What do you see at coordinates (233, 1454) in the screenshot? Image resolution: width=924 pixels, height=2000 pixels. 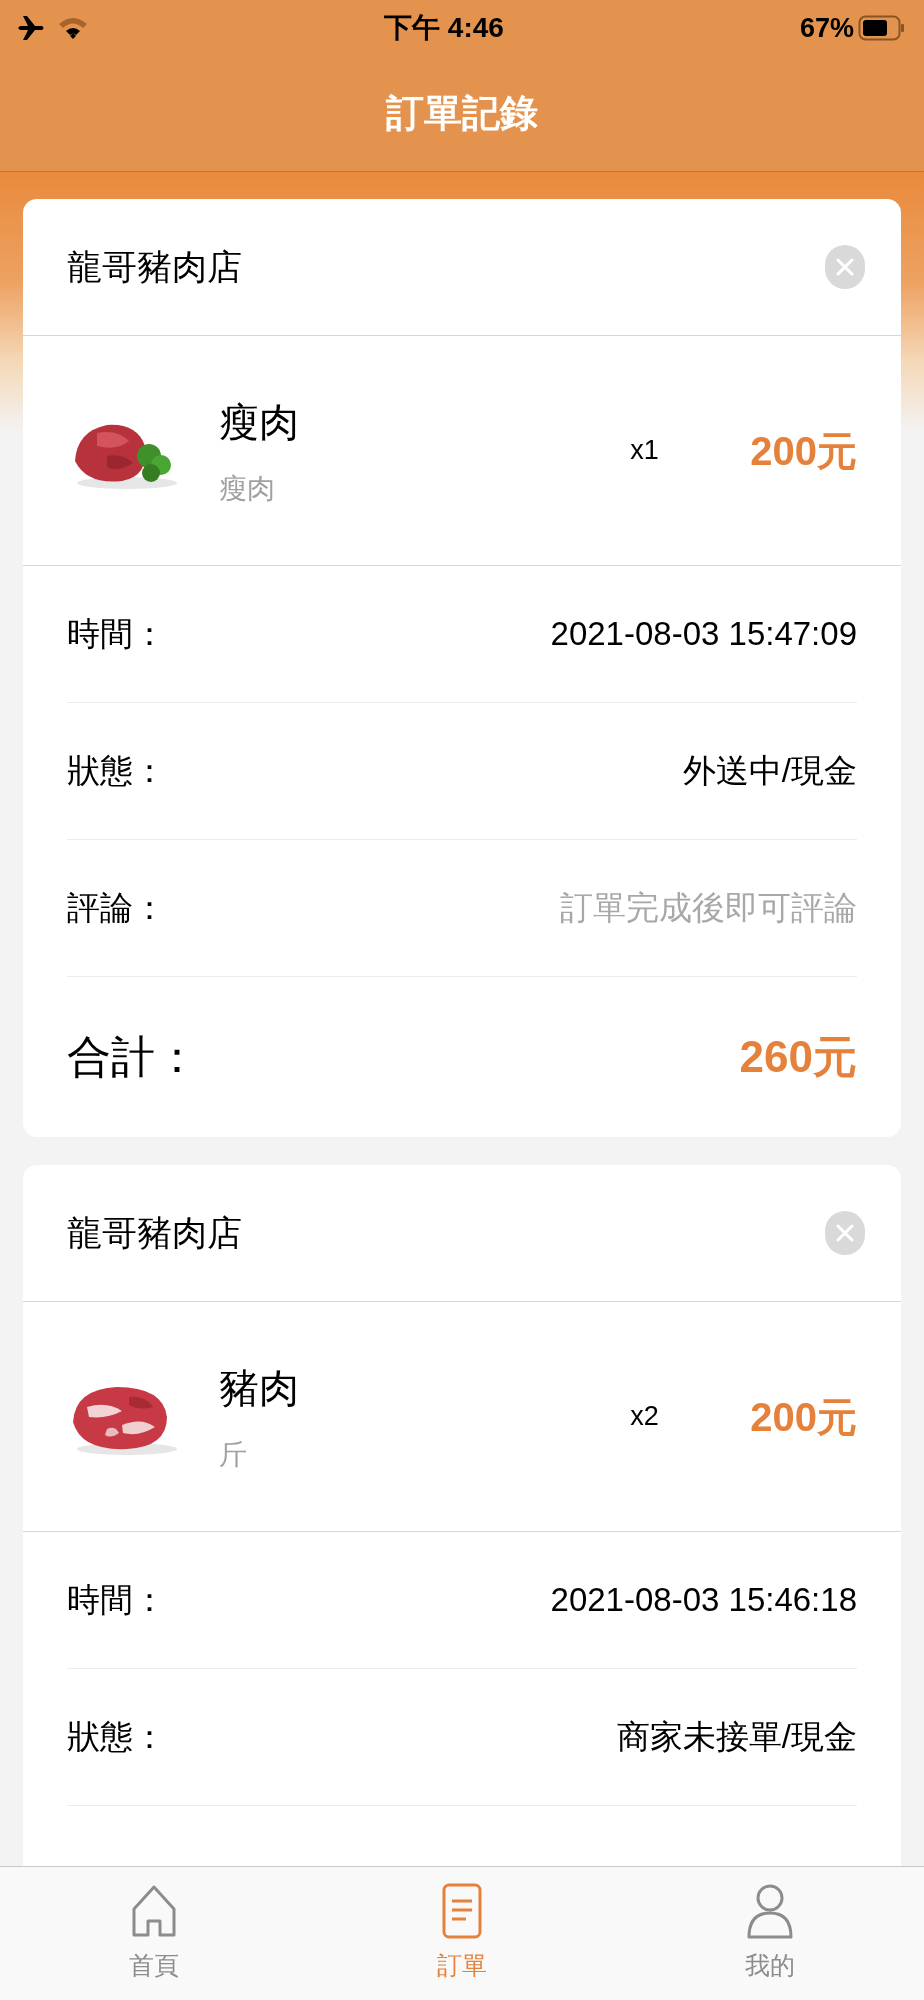 I see `item-unit: 斤` at bounding box center [233, 1454].